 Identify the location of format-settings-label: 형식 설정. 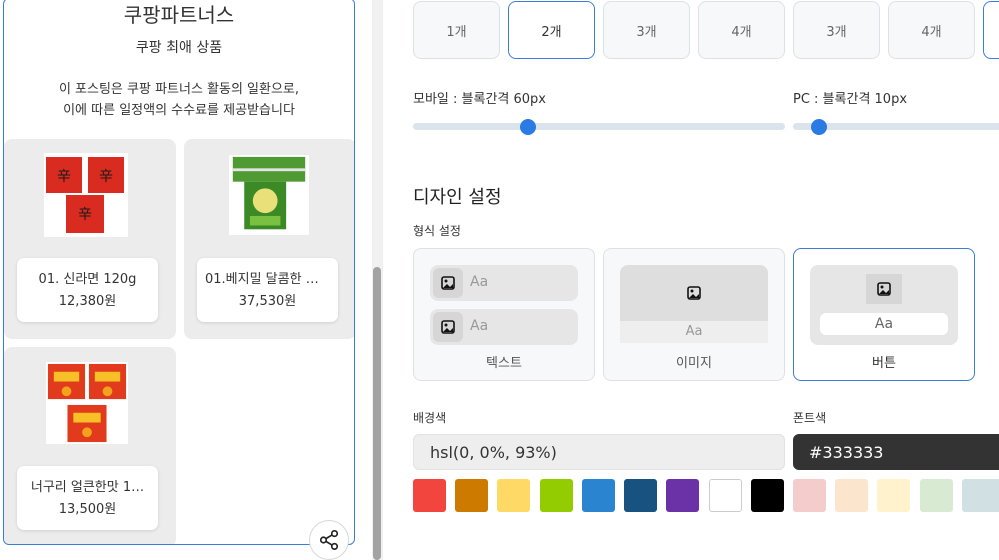
(437, 231).